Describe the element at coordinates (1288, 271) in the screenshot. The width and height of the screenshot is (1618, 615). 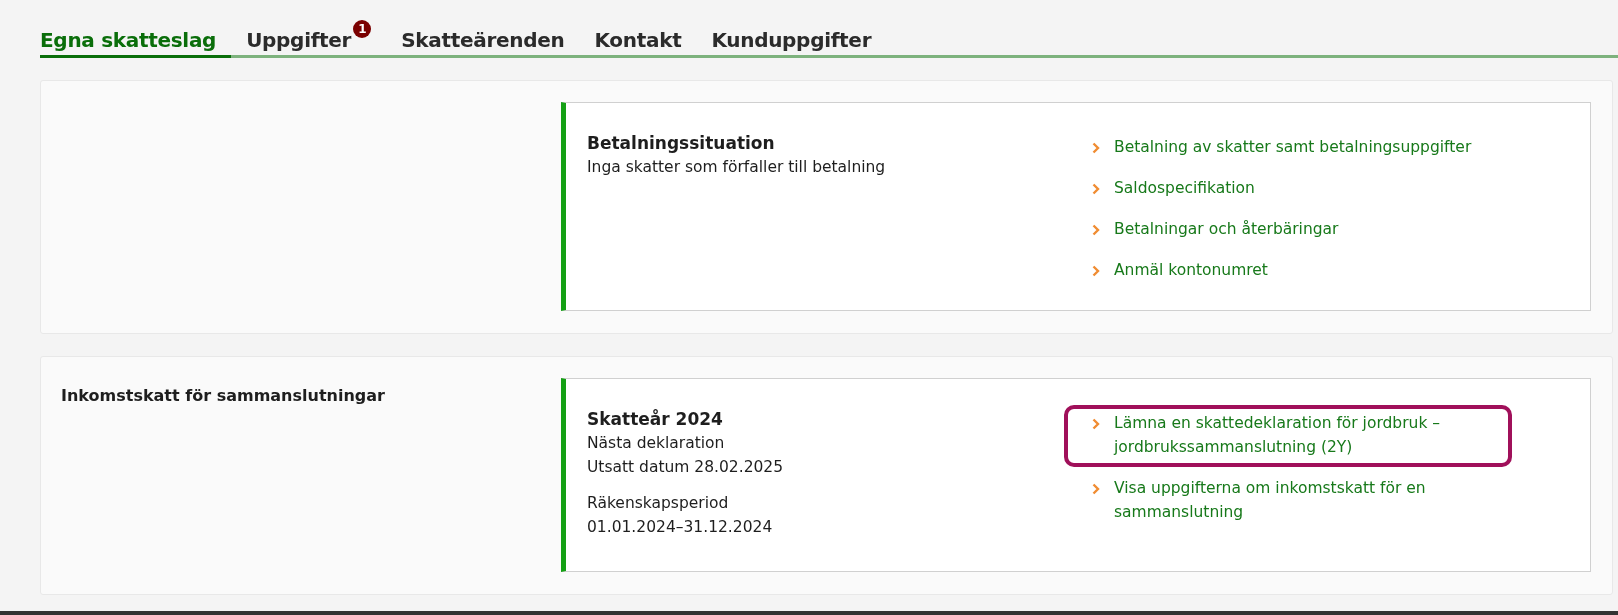
I see `link: Anmäl kontonumret` at that location.